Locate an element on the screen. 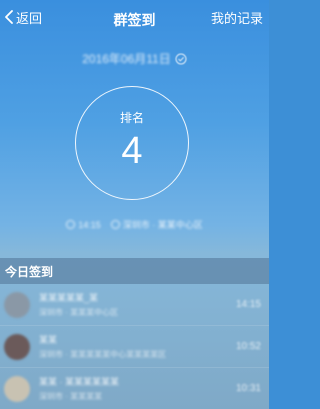  my-records-button: 我的记录 is located at coordinates (240, 17).